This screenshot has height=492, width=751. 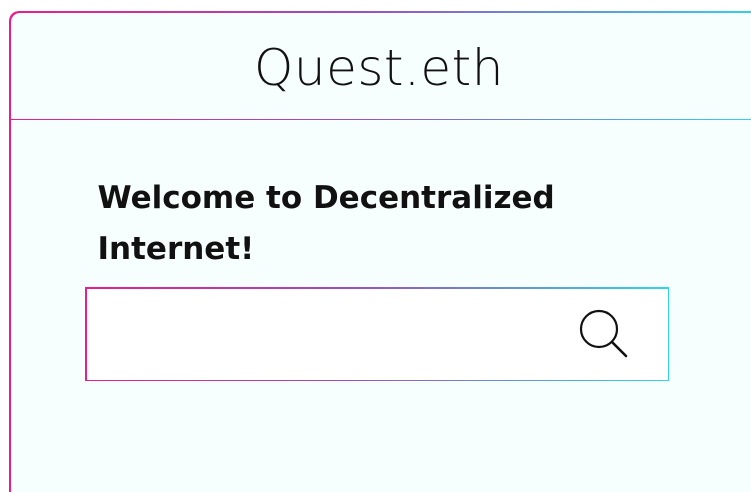 I want to click on search-input, so click(x=329, y=334).